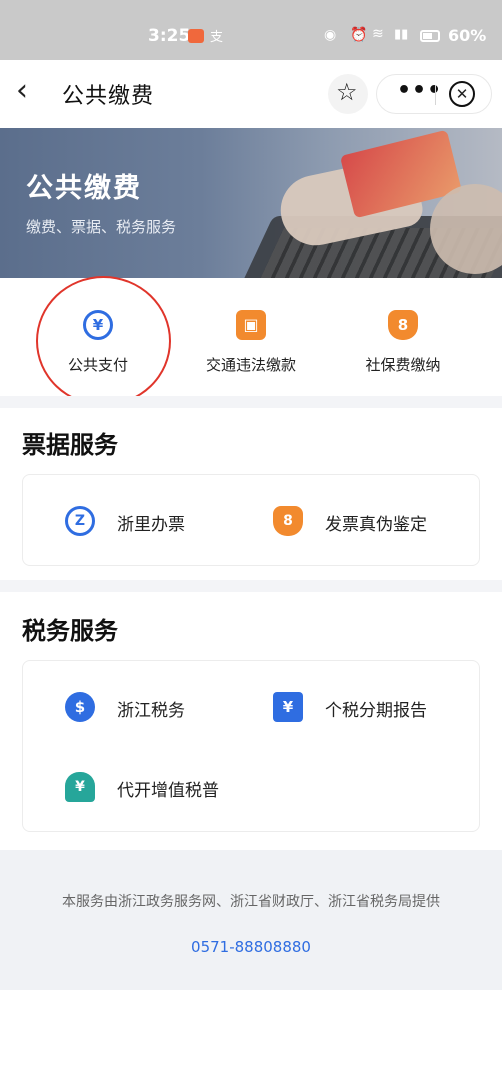 Image resolution: width=502 pixels, height=1086 pixels. Describe the element at coordinates (84, 188) in the screenshot. I see `banner-title: 公共缴费` at that location.